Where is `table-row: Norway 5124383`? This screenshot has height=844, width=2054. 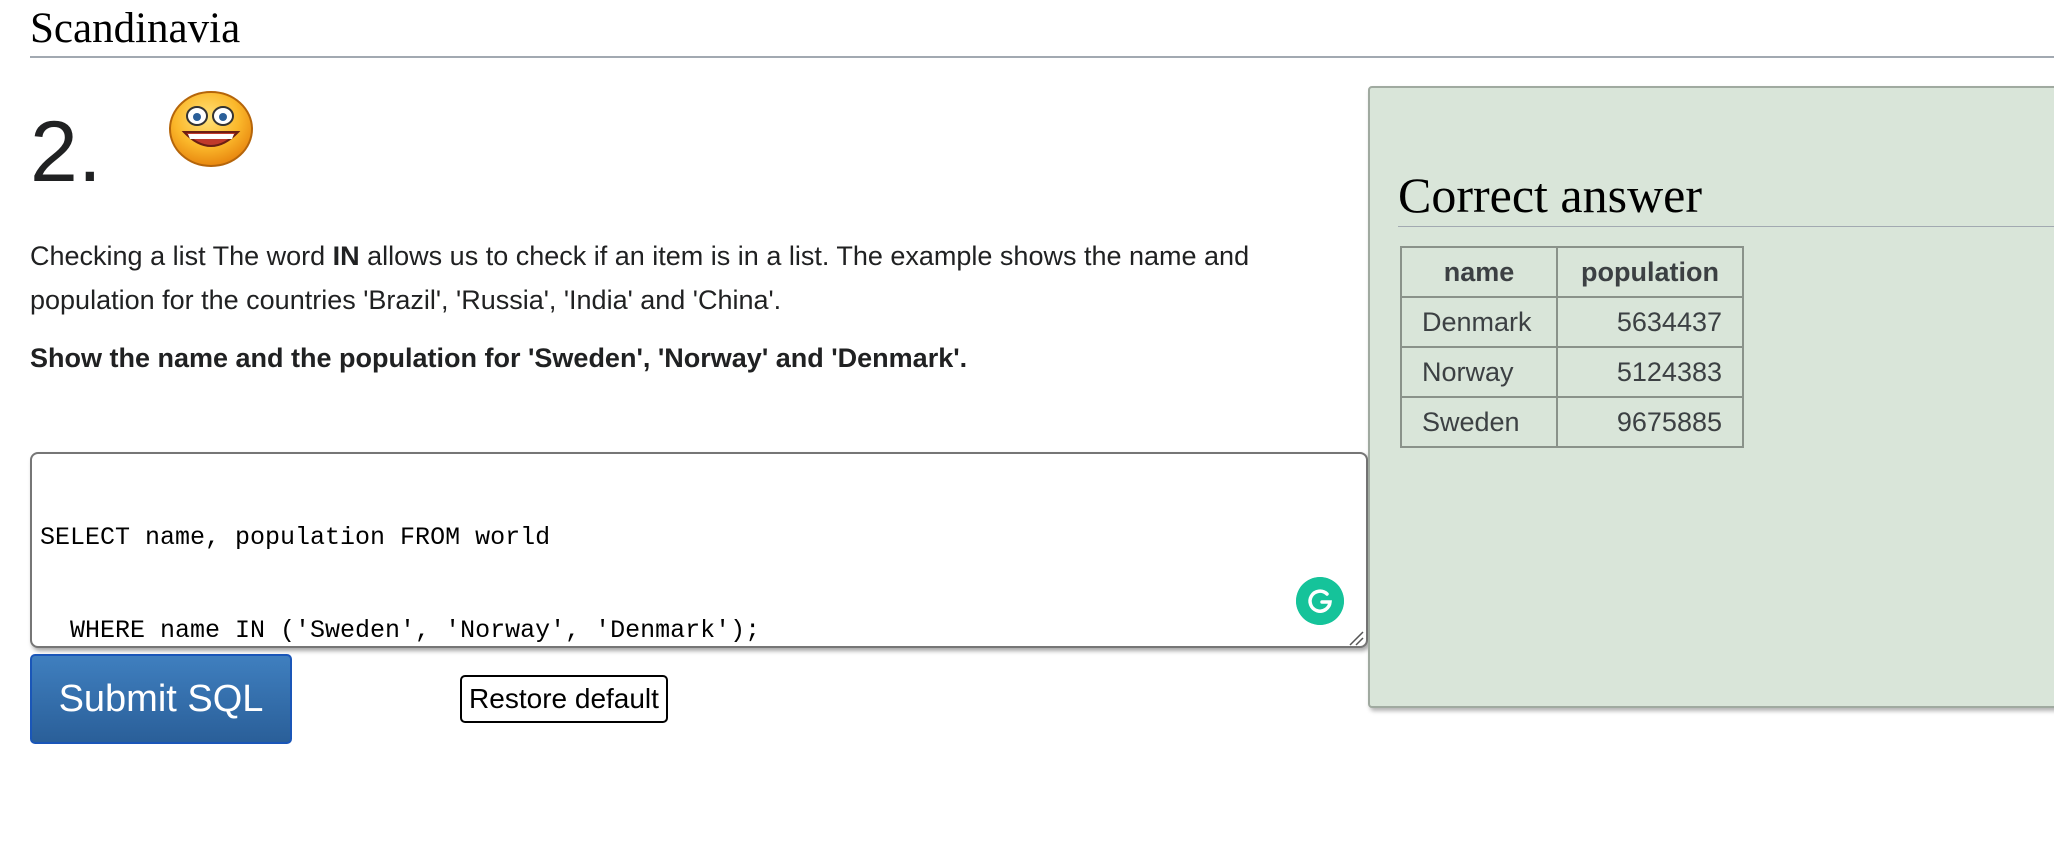 table-row: Norway 5124383 is located at coordinates (1572, 372).